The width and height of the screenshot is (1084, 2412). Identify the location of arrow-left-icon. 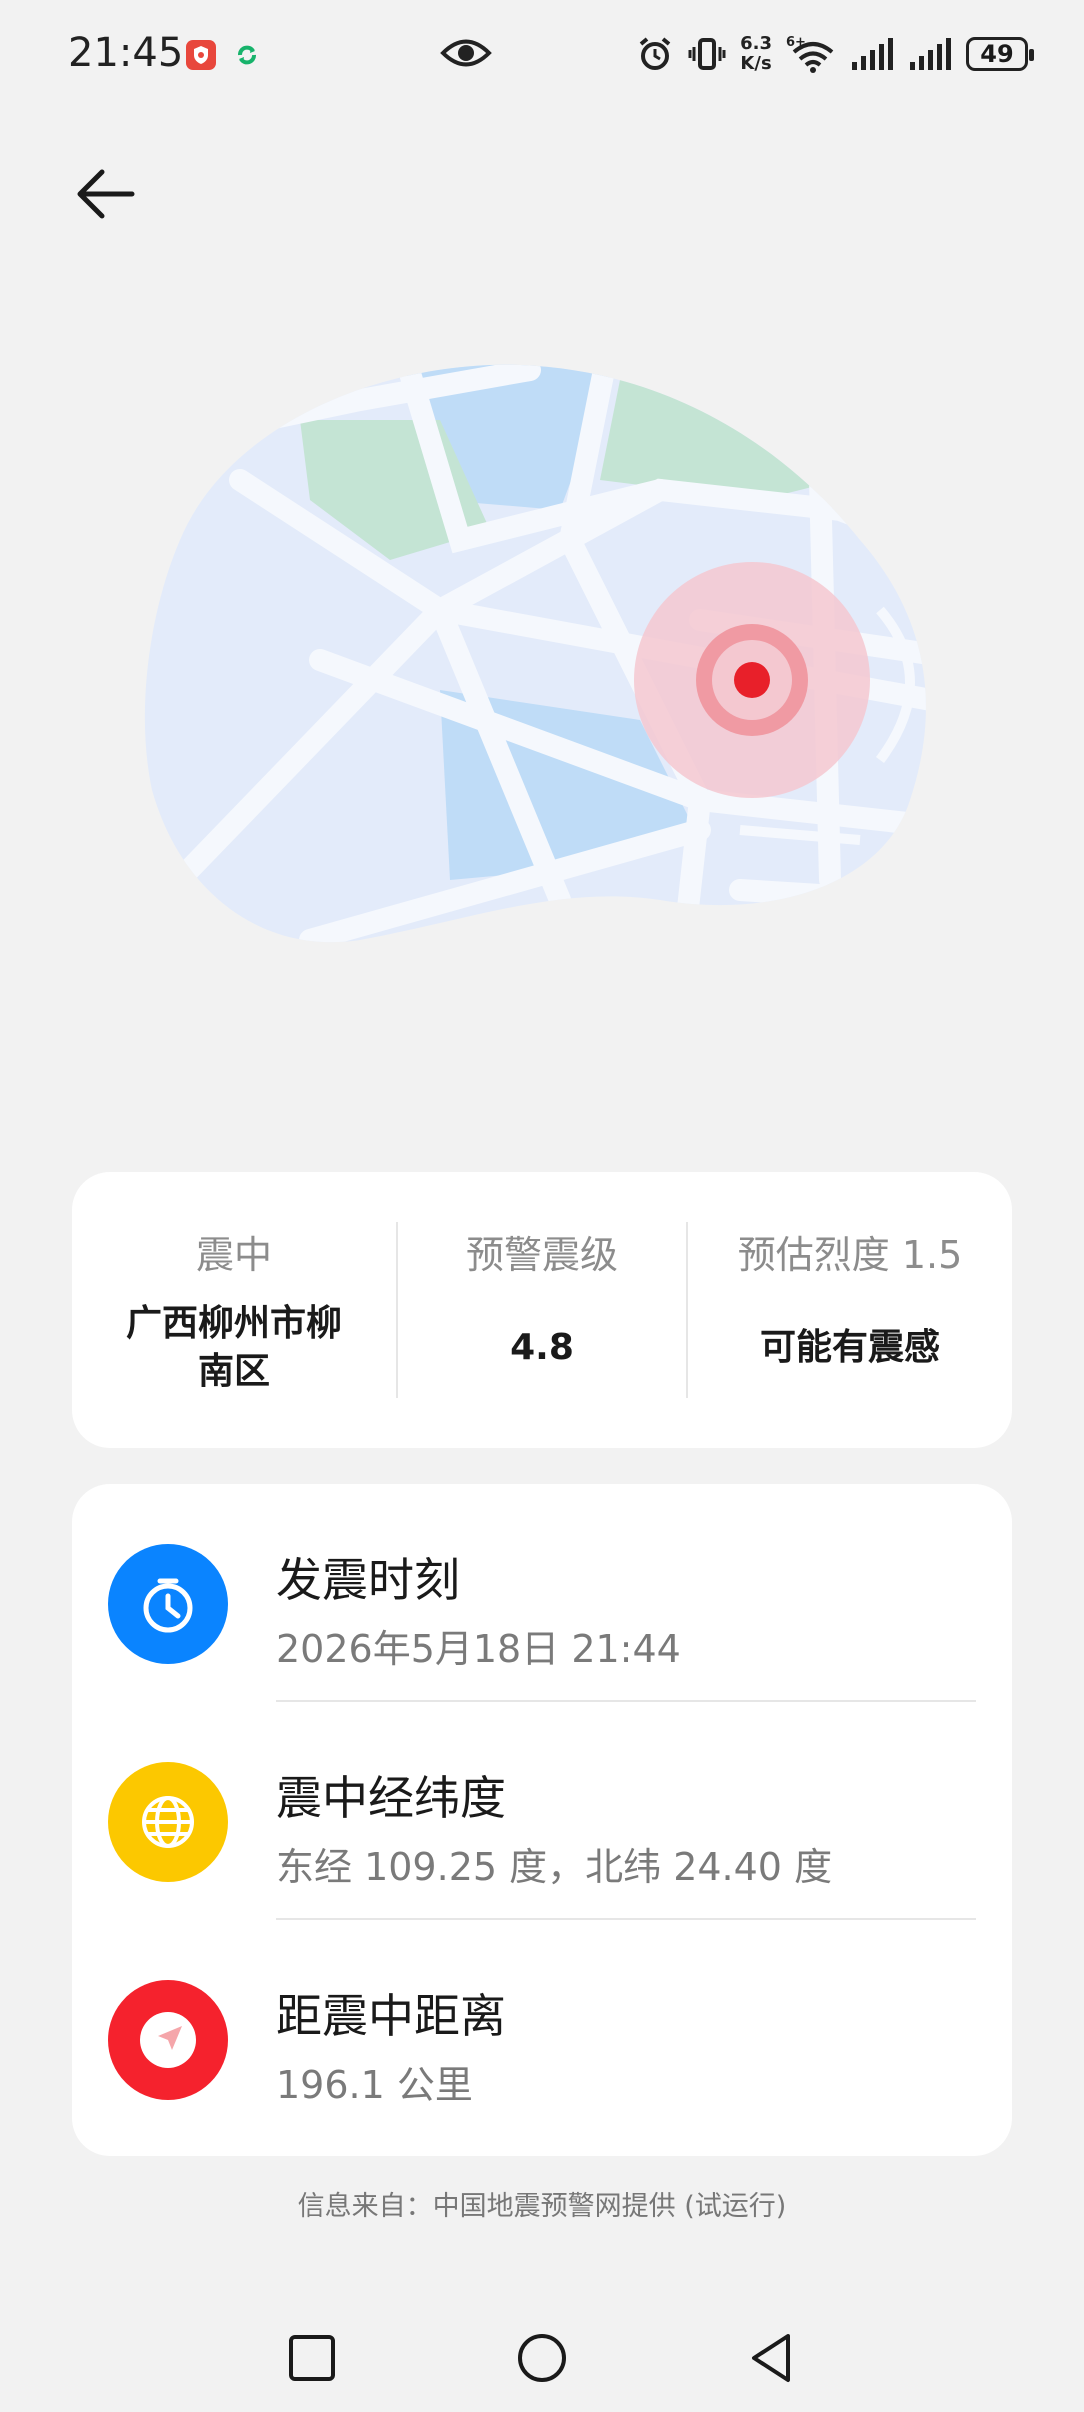
(106, 194).